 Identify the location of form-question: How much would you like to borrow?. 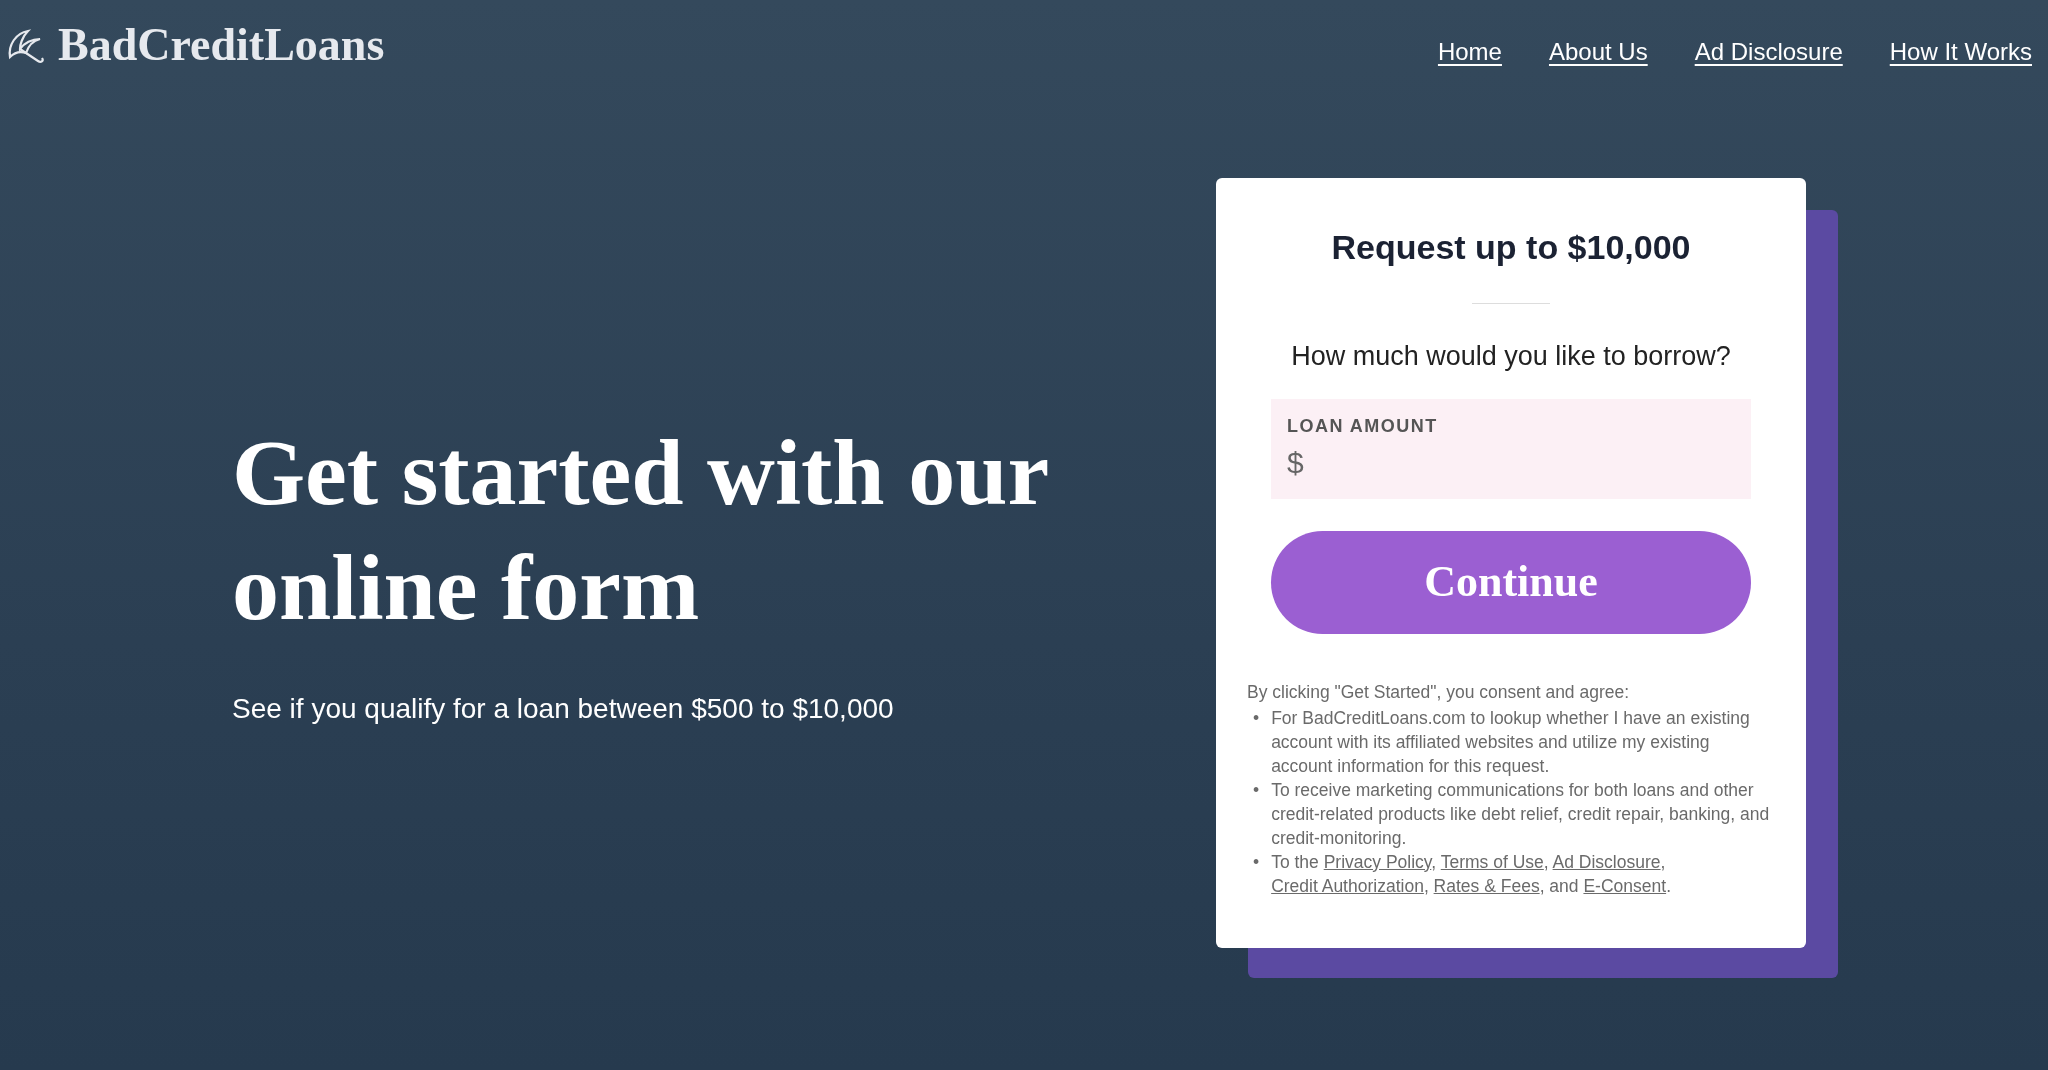
(1511, 356).